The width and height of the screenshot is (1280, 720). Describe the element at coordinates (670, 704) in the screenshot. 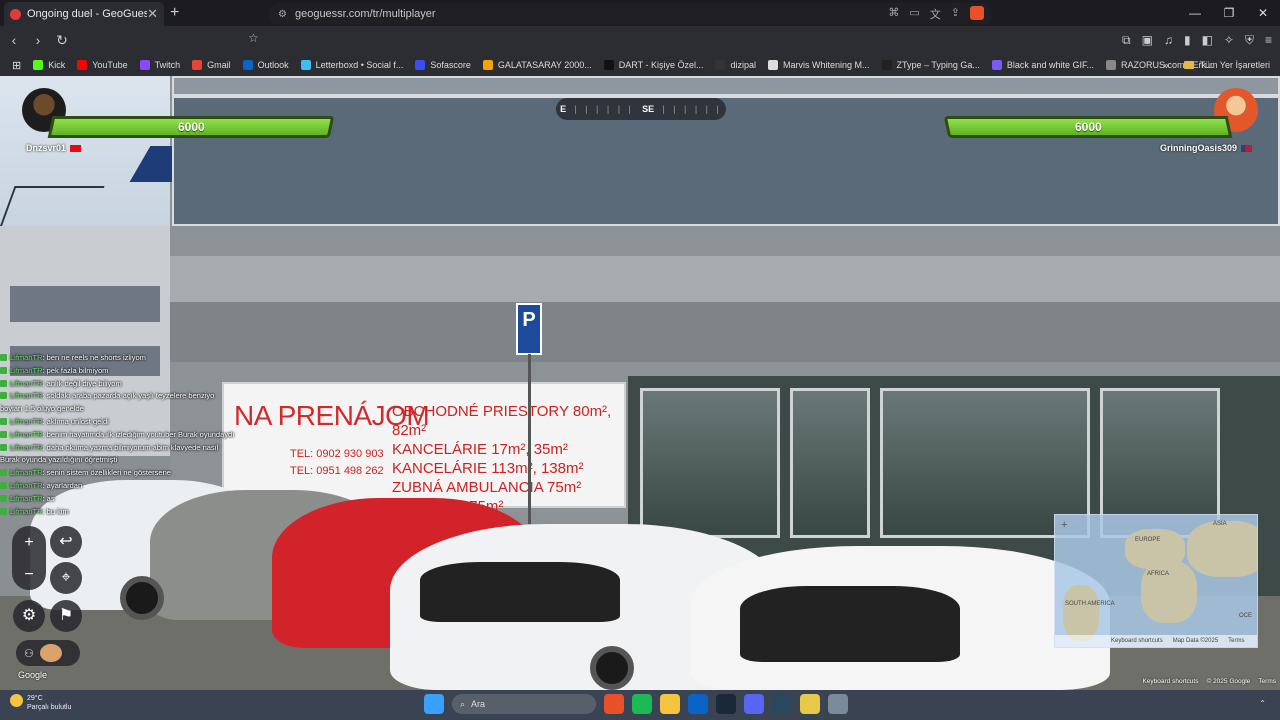

I see `file-explorer-icon` at that location.